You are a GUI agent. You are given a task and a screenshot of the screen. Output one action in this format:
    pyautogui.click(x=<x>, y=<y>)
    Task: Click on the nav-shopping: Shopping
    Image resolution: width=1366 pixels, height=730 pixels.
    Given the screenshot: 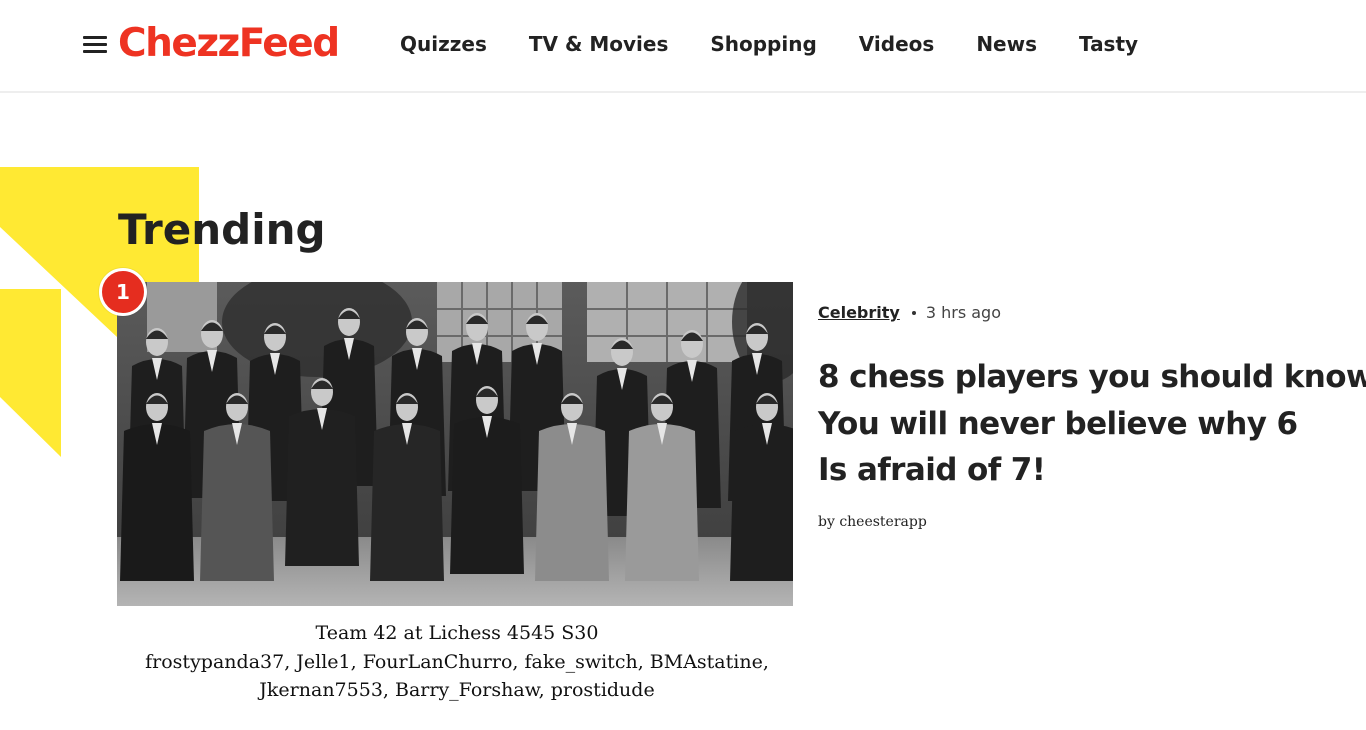 What is the action you would take?
    pyautogui.click(x=763, y=44)
    